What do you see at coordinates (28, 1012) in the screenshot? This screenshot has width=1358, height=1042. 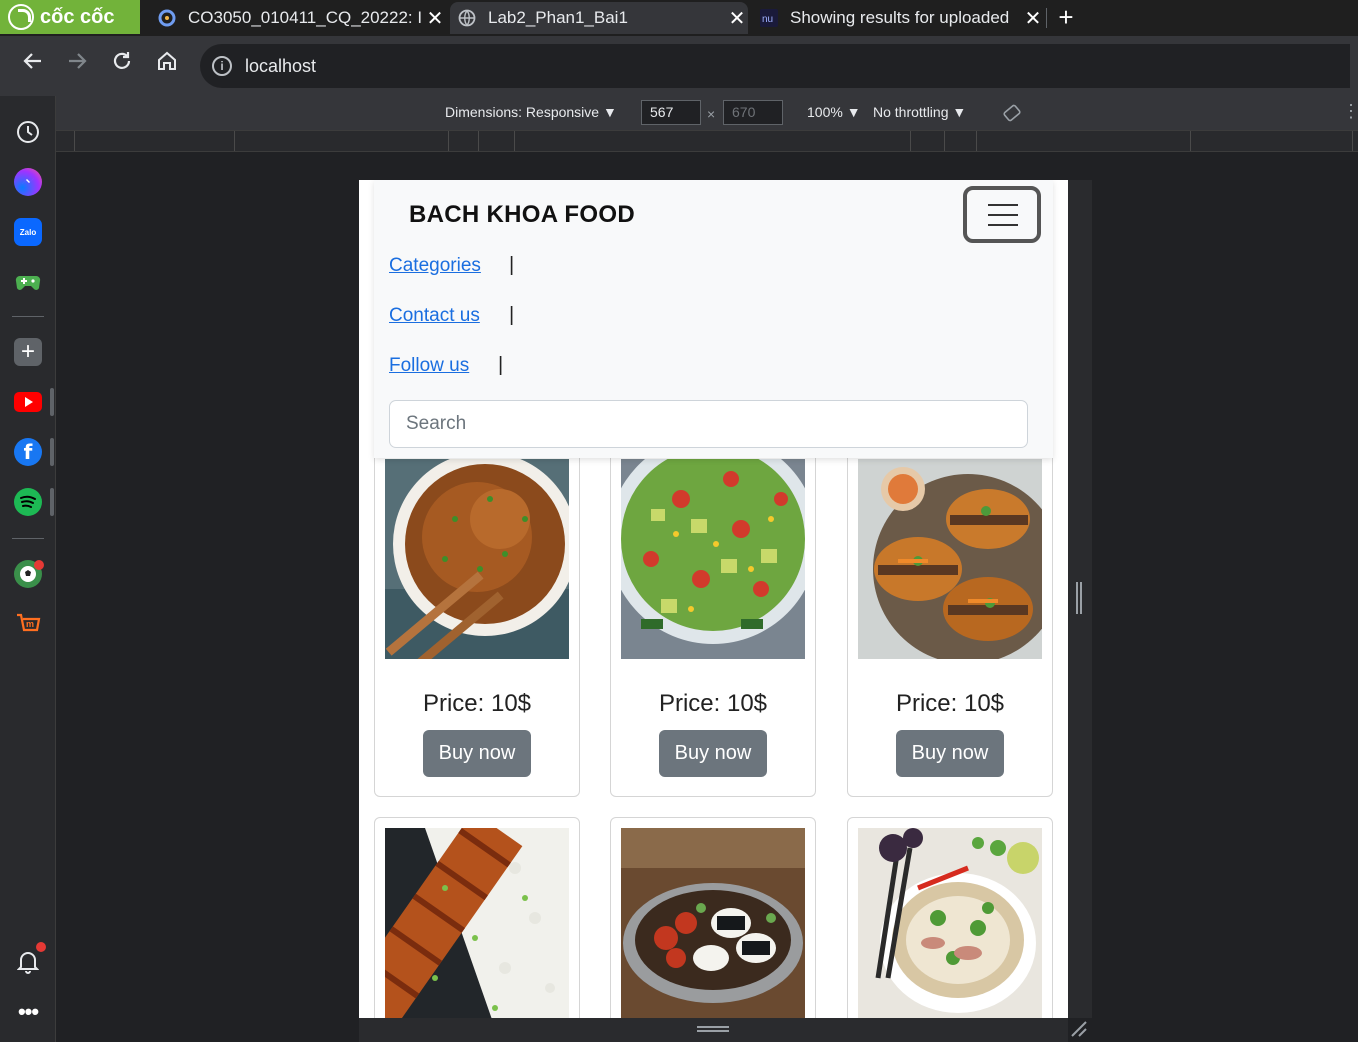 I see `more-icon: •••` at bounding box center [28, 1012].